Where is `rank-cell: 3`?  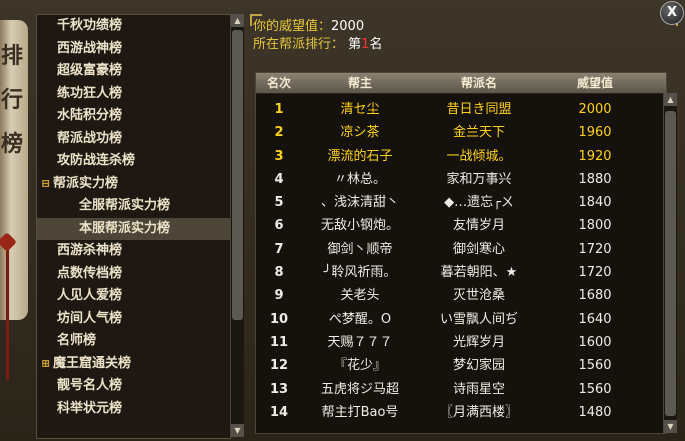 rank-cell: 3 is located at coordinates (279, 156).